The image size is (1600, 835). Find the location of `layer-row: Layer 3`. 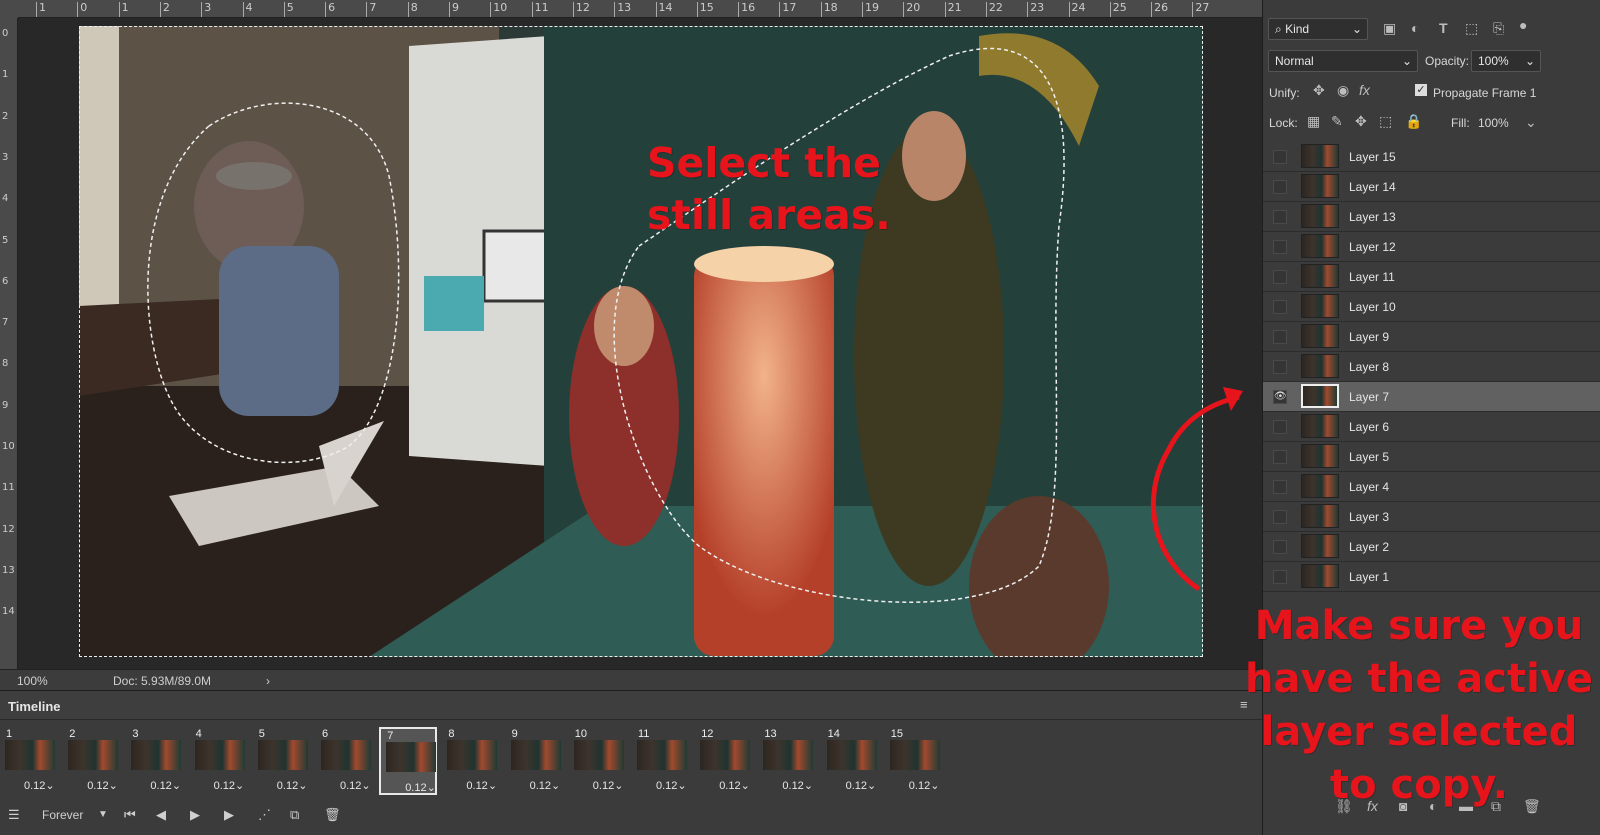

layer-row: Layer 3 is located at coordinates (1431, 517).